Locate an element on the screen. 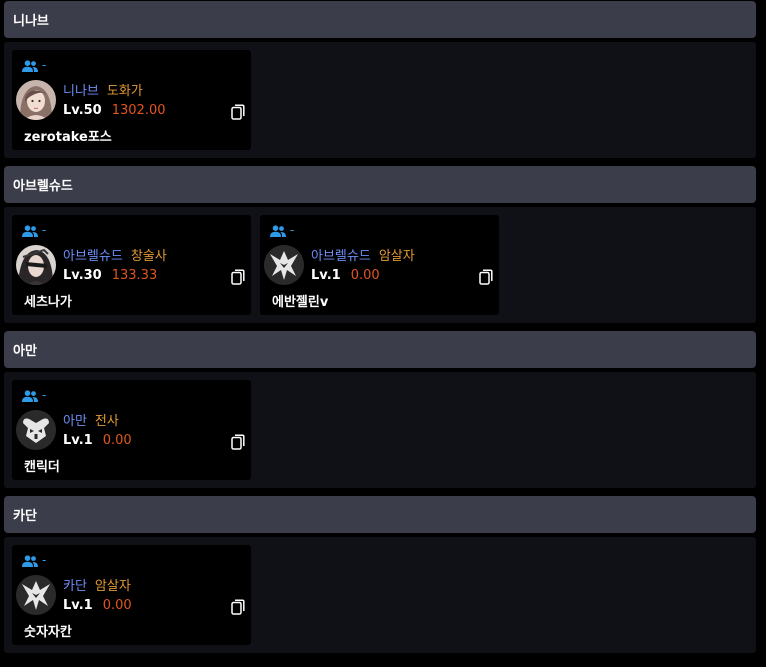 The width and height of the screenshot is (766, 667). server-header-title: 아브렐슈드 is located at coordinates (43, 186).